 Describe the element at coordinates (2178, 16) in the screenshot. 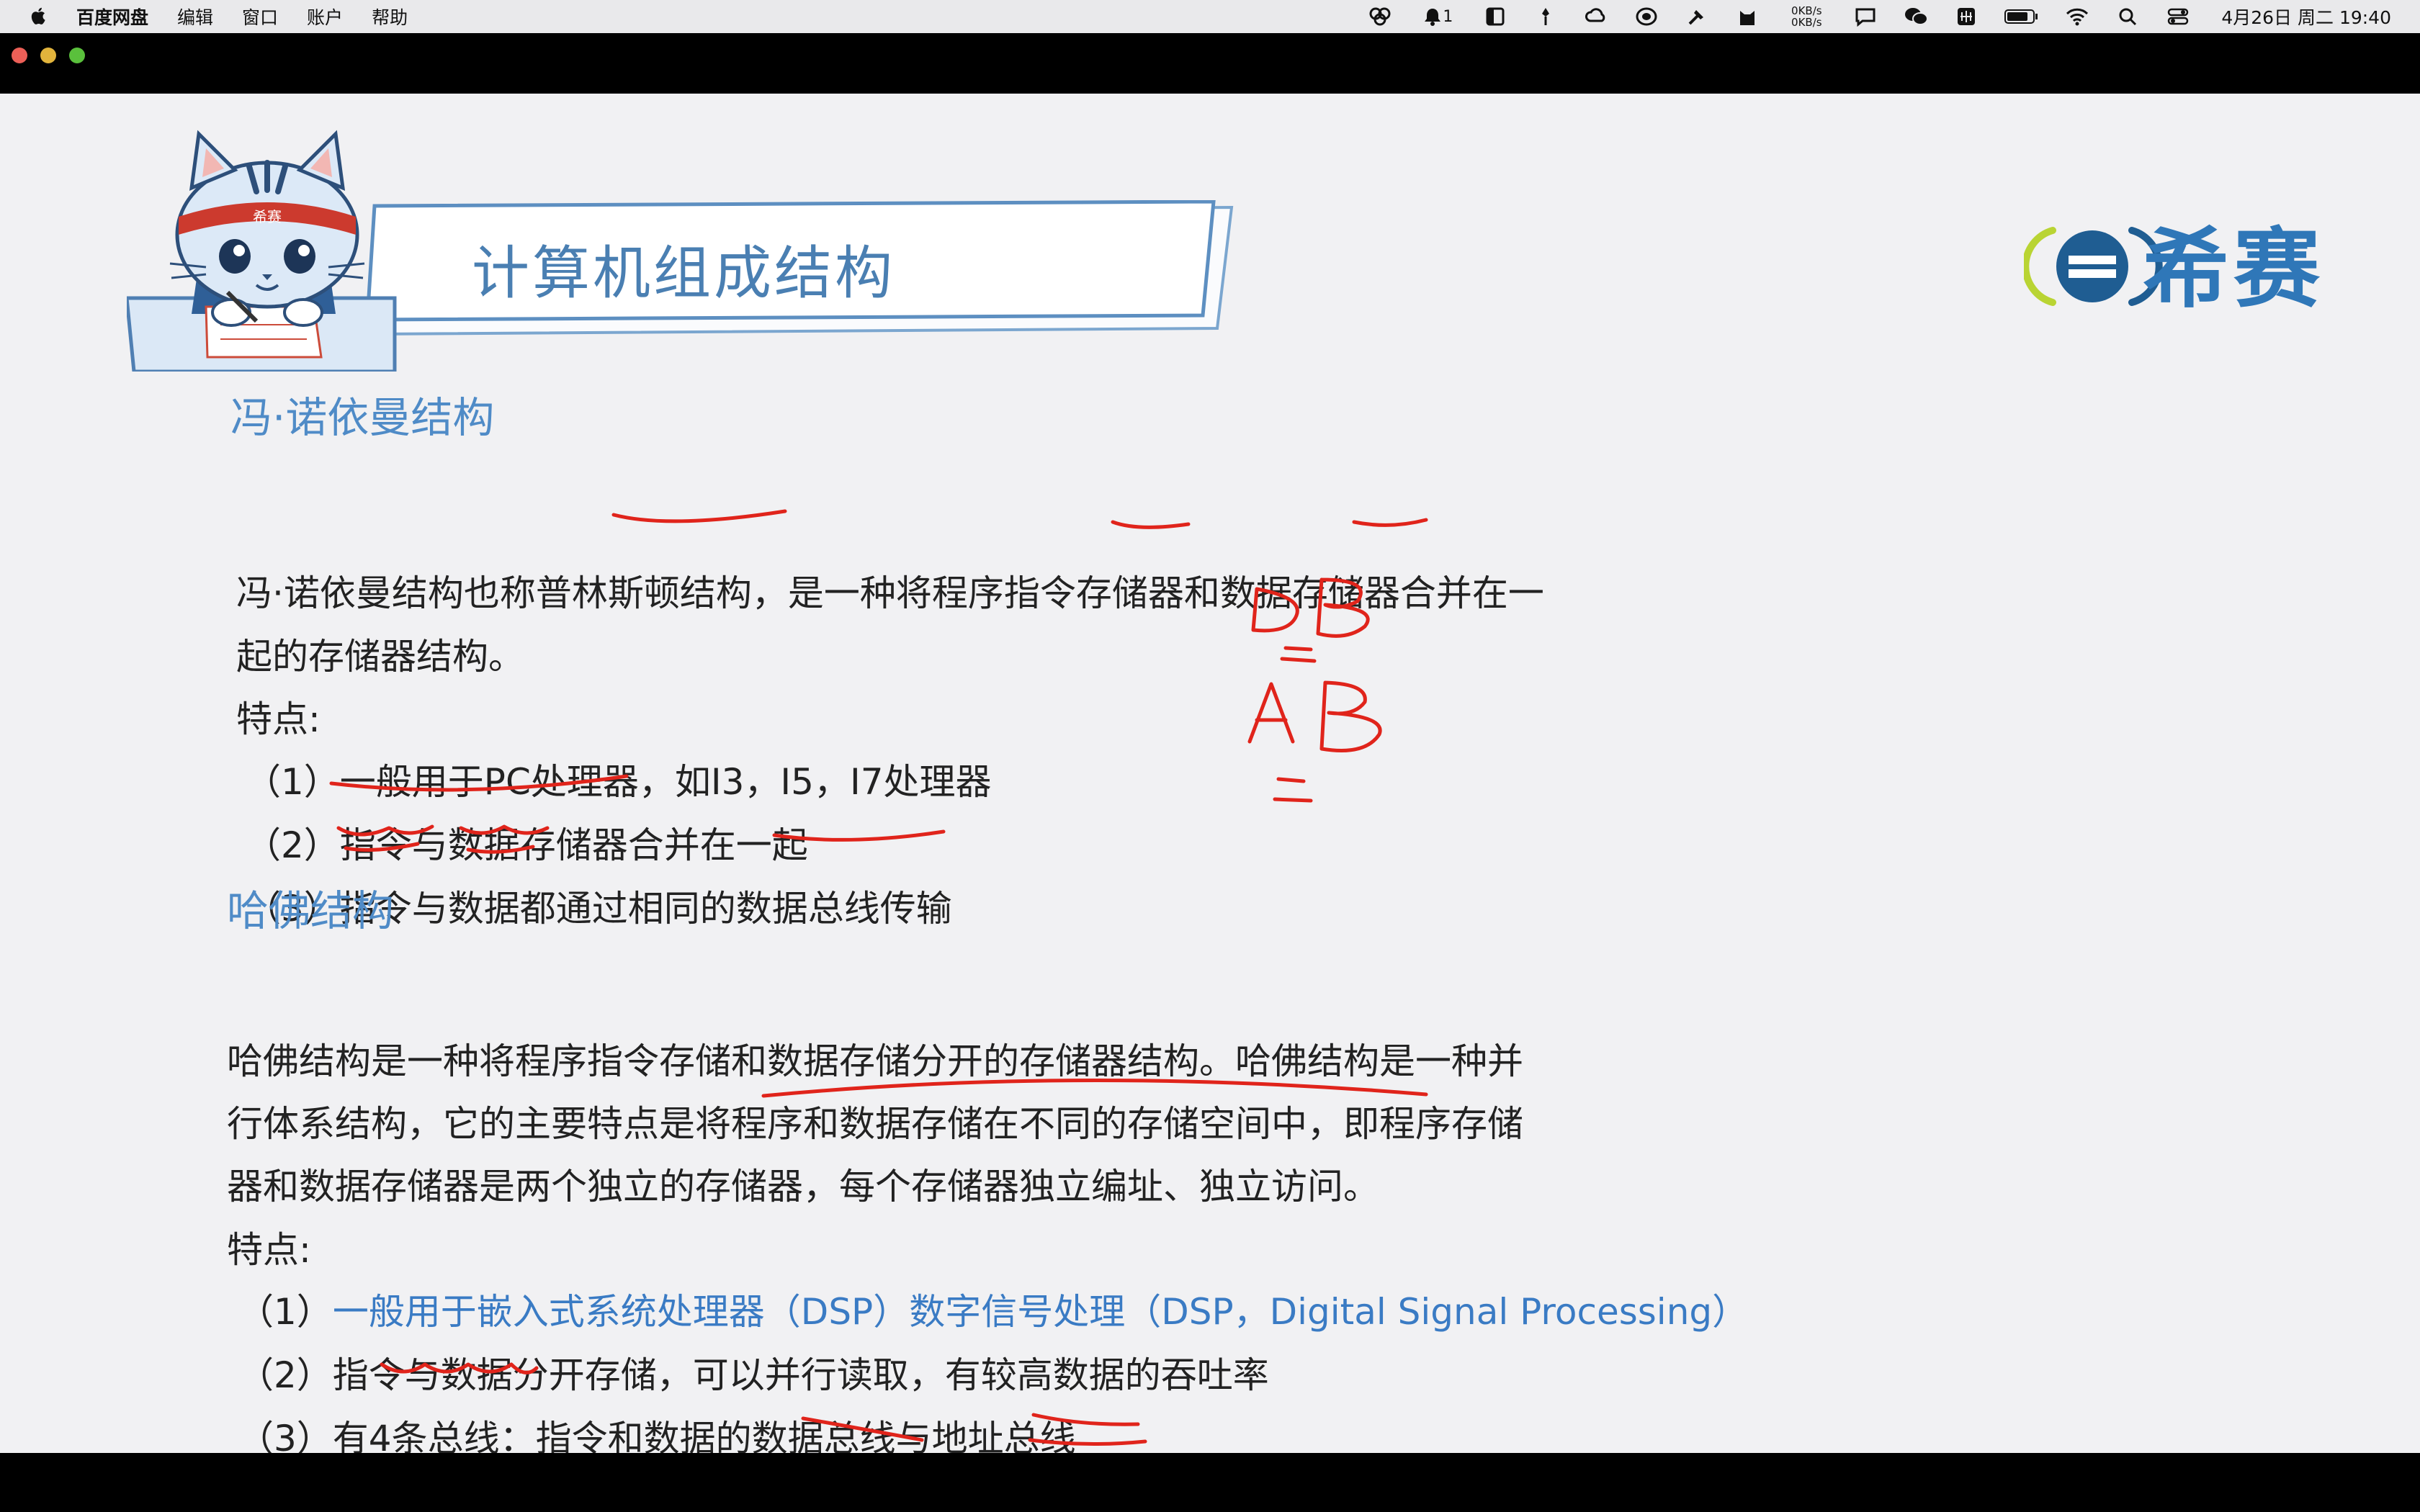

I see `control-center-icon` at that location.